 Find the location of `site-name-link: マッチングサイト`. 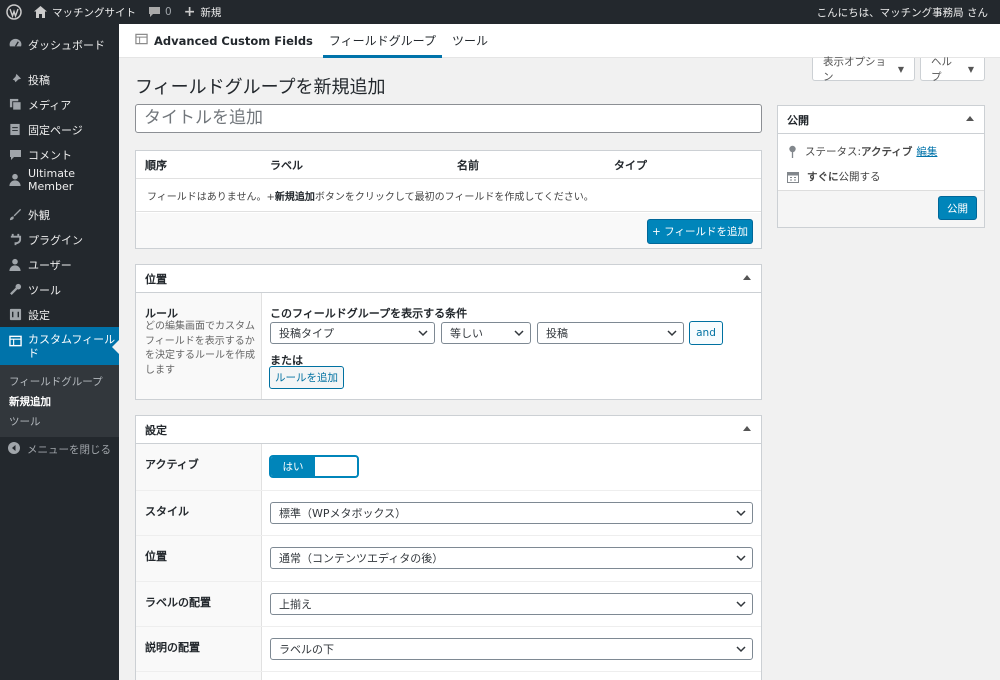

site-name-link: マッチングサイト is located at coordinates (85, 12).